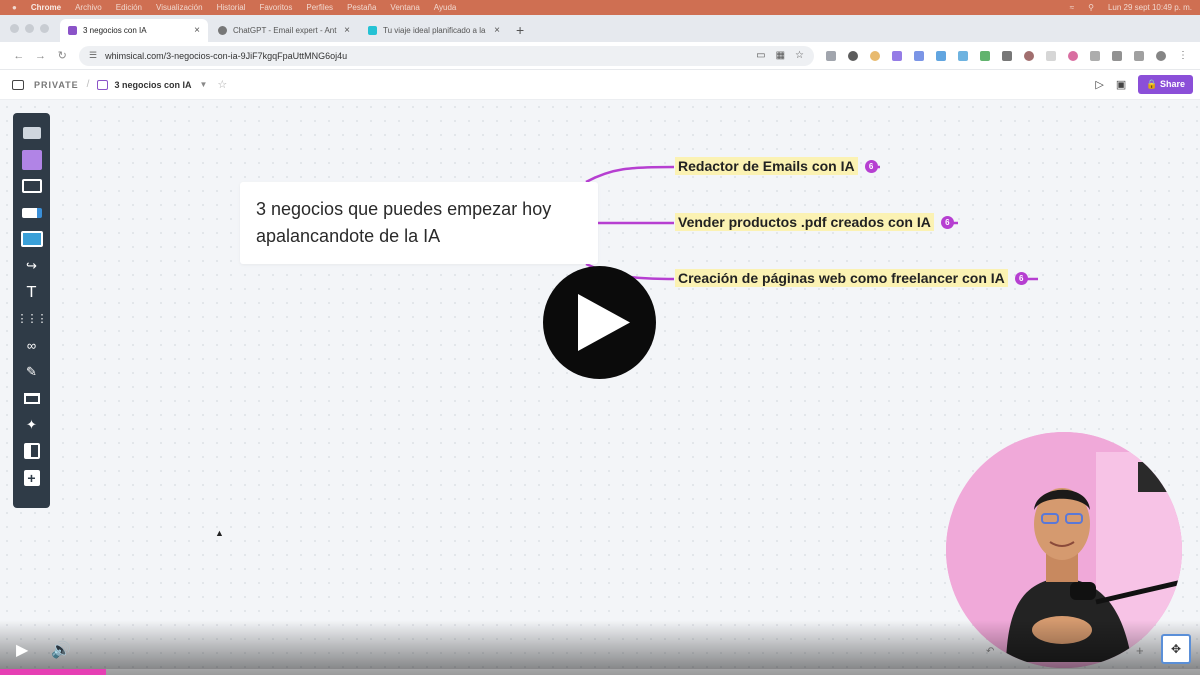  I want to click on sticky-note-tool-icon, so click(32, 160).